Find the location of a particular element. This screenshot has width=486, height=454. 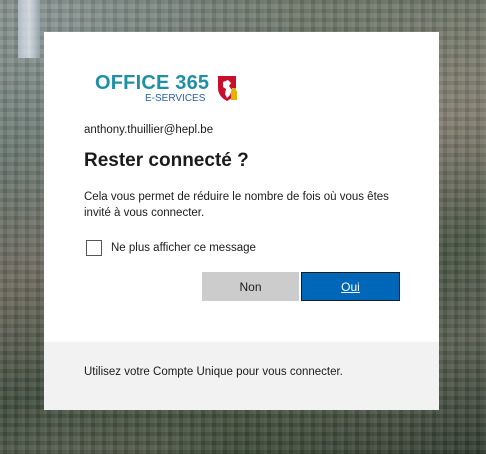

account-email: anthony.thuillier@hepl.be is located at coordinates (149, 130).